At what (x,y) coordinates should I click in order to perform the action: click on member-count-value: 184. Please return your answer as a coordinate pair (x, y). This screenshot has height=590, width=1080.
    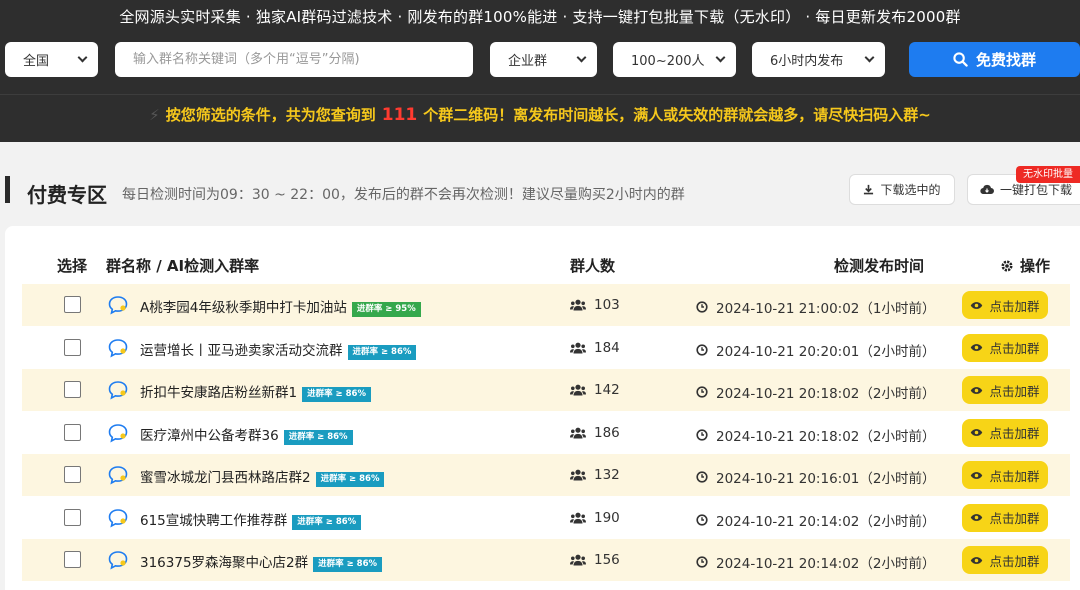
    Looking at the image, I should click on (607, 347).